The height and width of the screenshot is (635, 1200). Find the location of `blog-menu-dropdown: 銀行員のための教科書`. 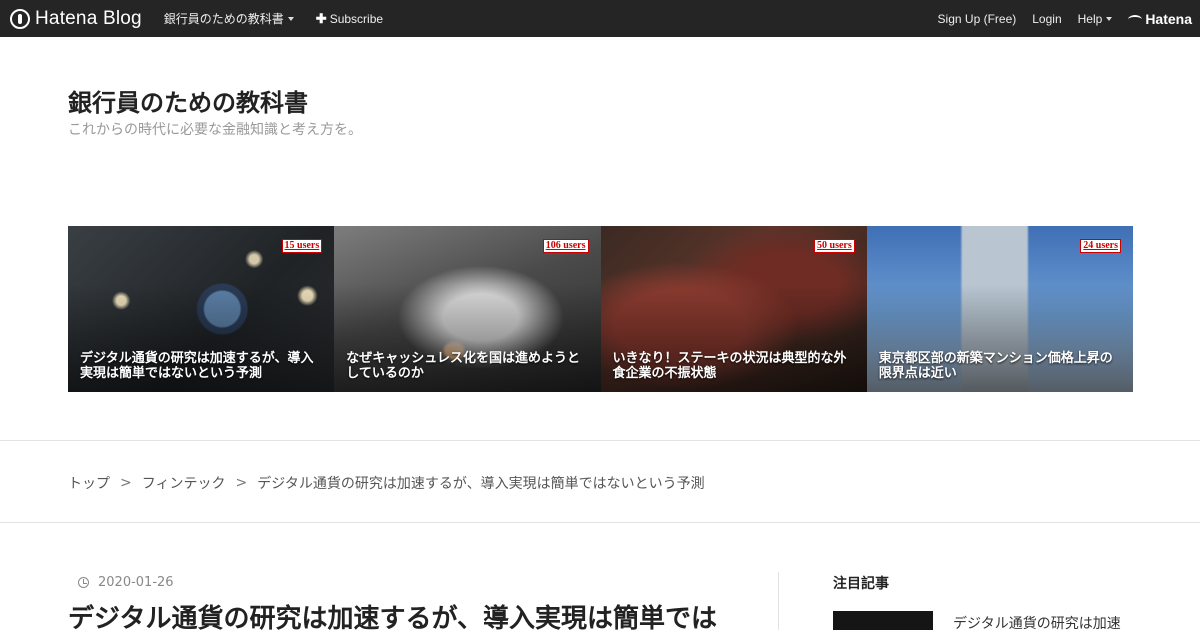

blog-menu-dropdown: 銀行員のための教科書 is located at coordinates (229, 18).